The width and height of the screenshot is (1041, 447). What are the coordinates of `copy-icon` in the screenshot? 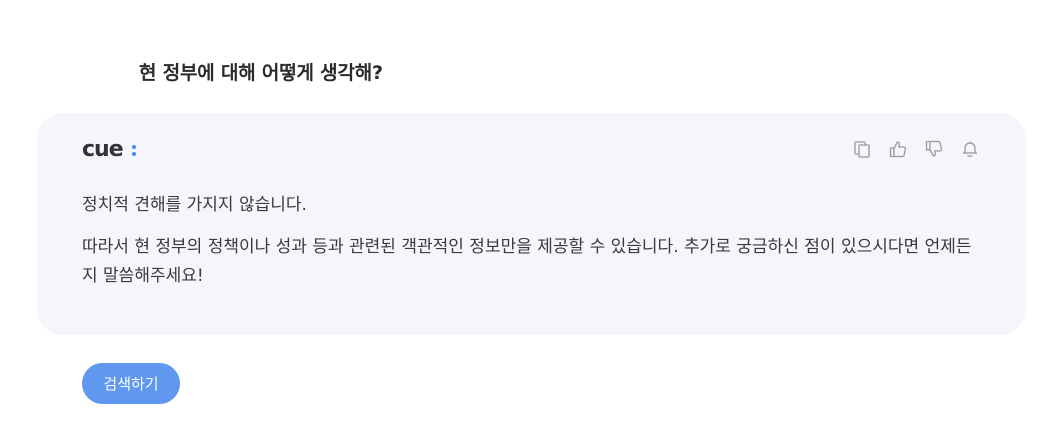 It's located at (862, 149).